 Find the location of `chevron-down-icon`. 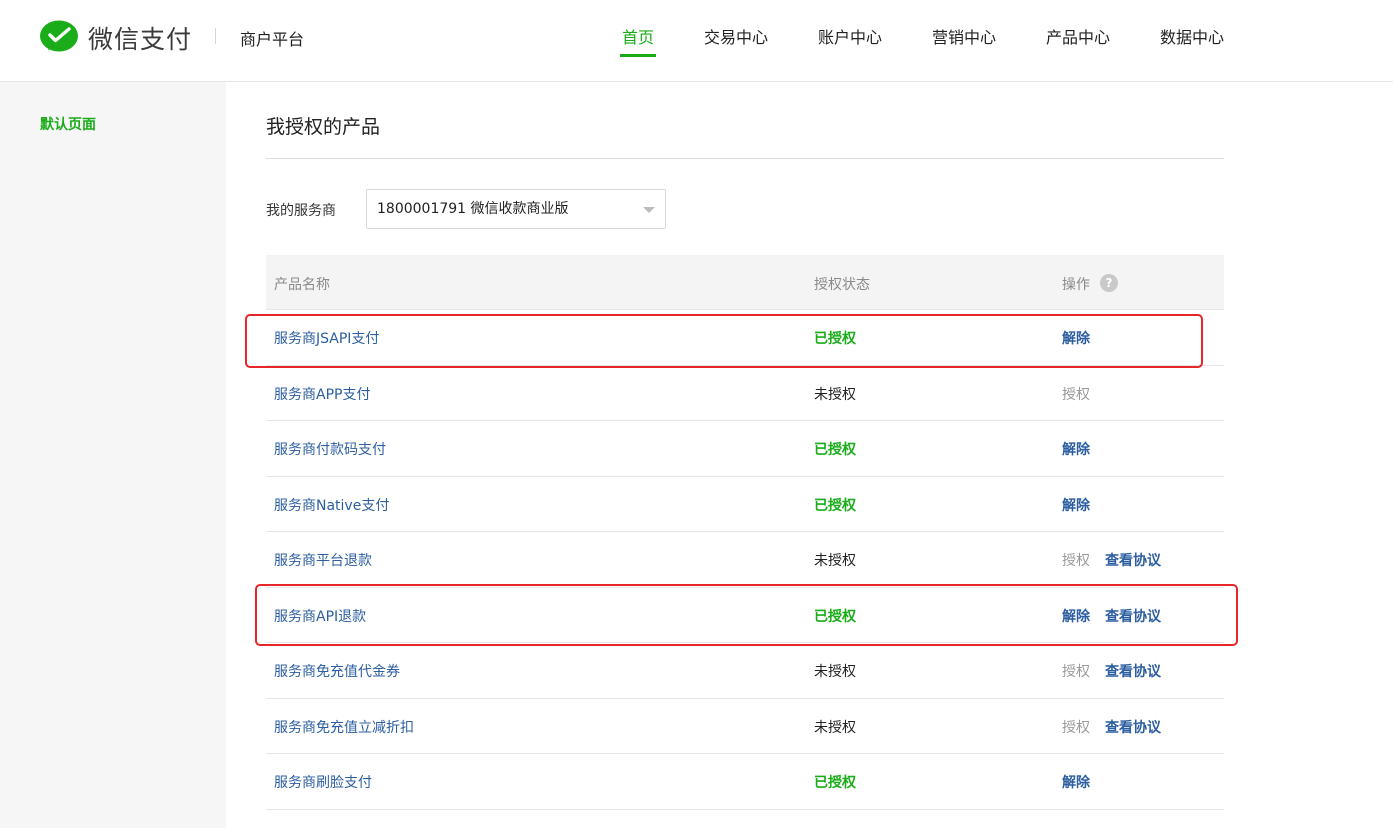

chevron-down-icon is located at coordinates (649, 210).